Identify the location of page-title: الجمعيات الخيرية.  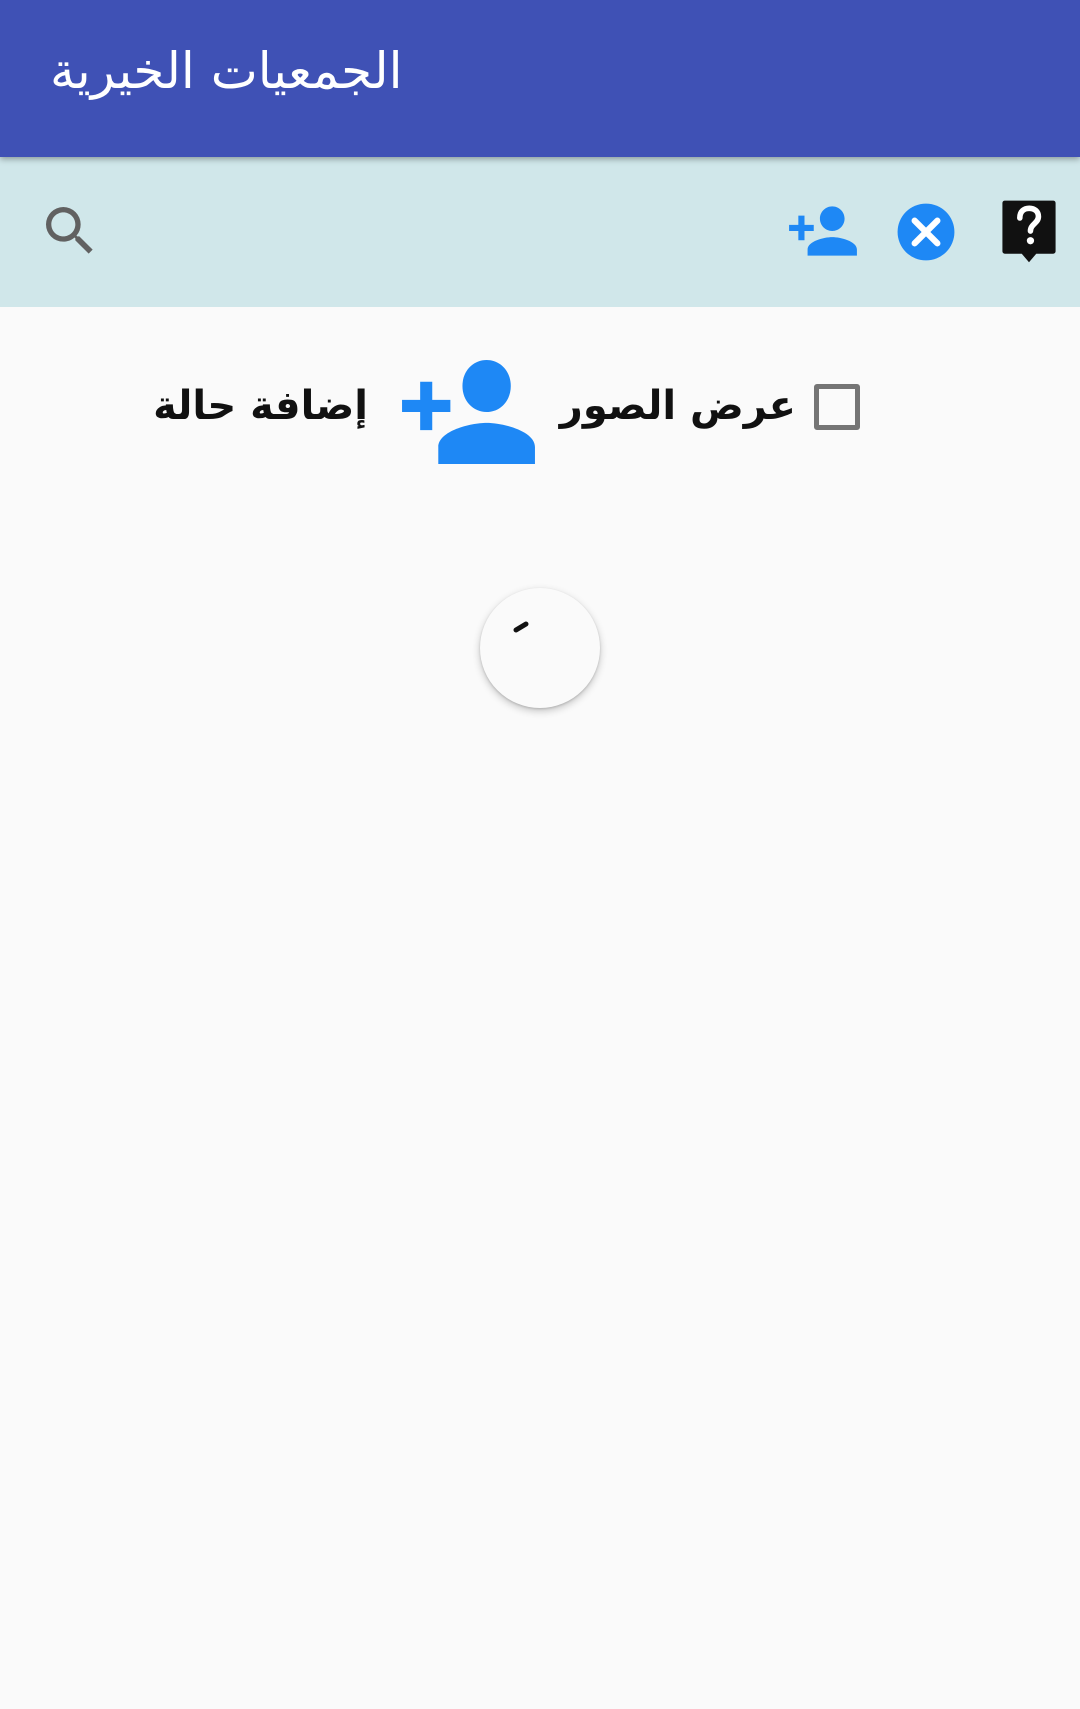
(226, 71).